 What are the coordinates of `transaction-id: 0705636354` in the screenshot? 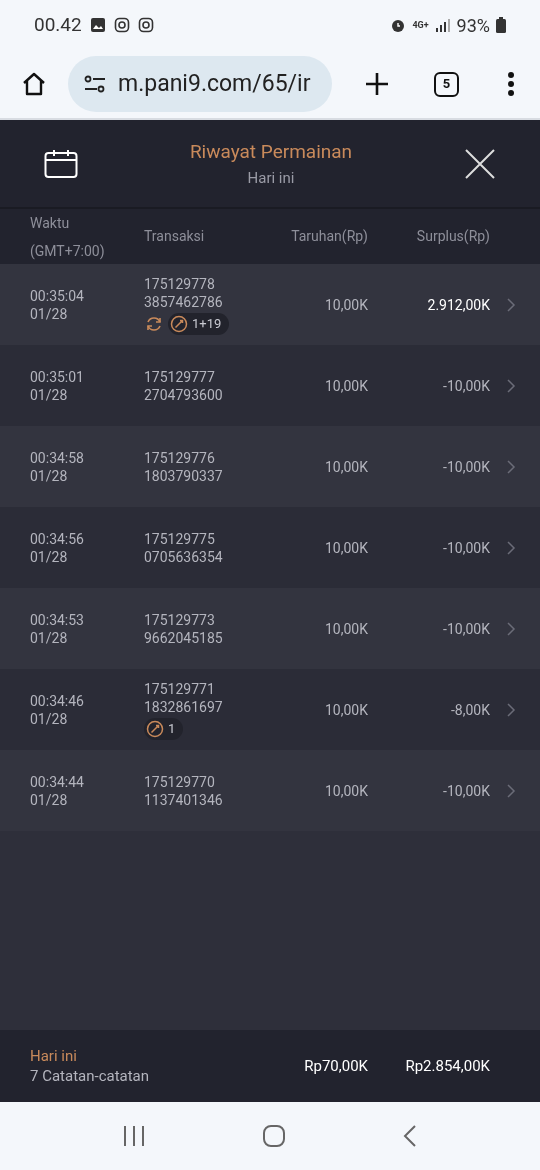 It's located at (184, 556).